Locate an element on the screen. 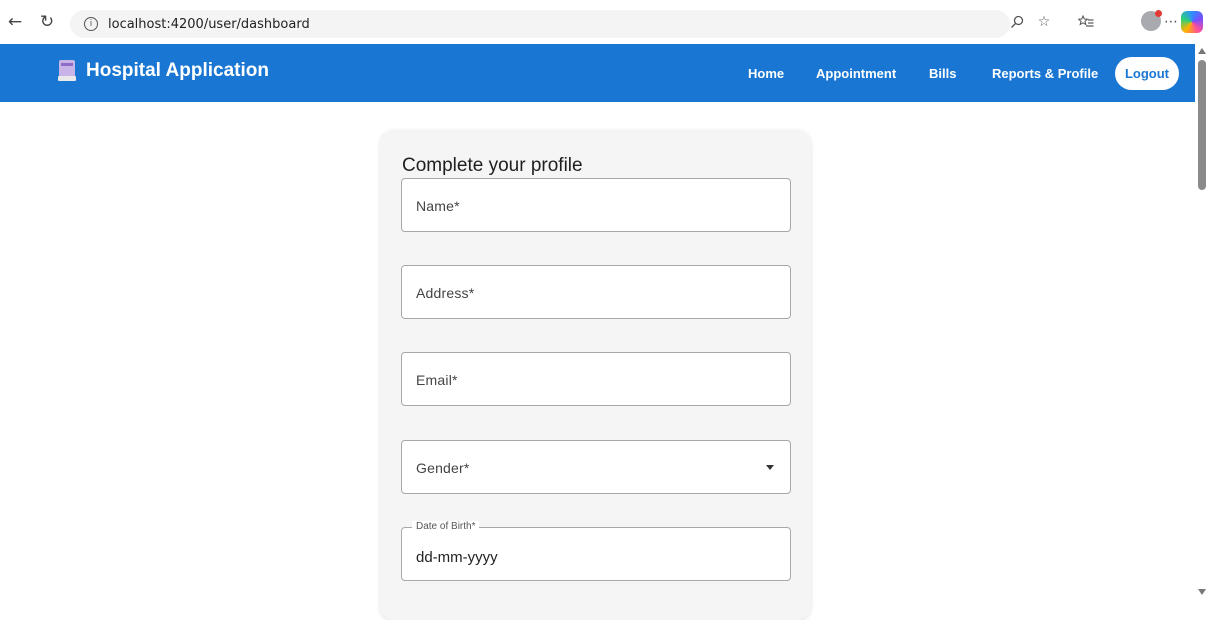  dob-placeholder: dd-mm-yyyy is located at coordinates (457, 557).